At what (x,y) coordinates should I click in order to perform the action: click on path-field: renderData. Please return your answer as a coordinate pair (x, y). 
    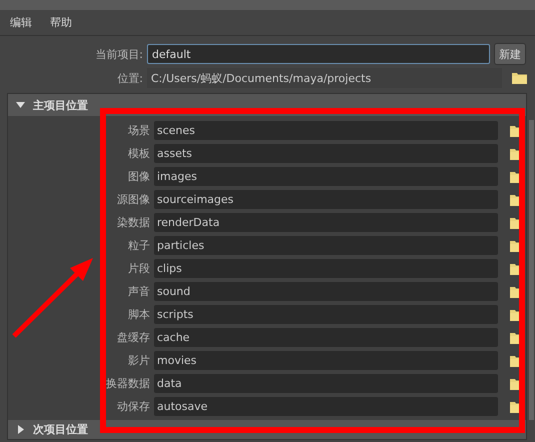
    Looking at the image, I should click on (326, 222).